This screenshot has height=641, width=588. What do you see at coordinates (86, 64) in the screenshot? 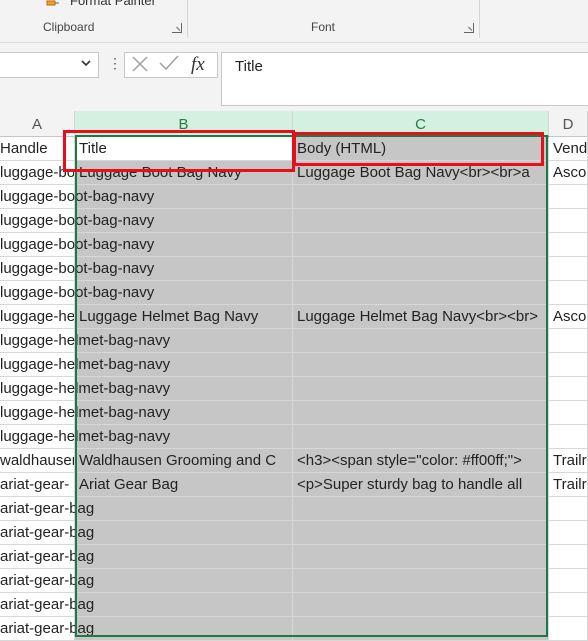
I see `chevron-down-icon` at bounding box center [86, 64].